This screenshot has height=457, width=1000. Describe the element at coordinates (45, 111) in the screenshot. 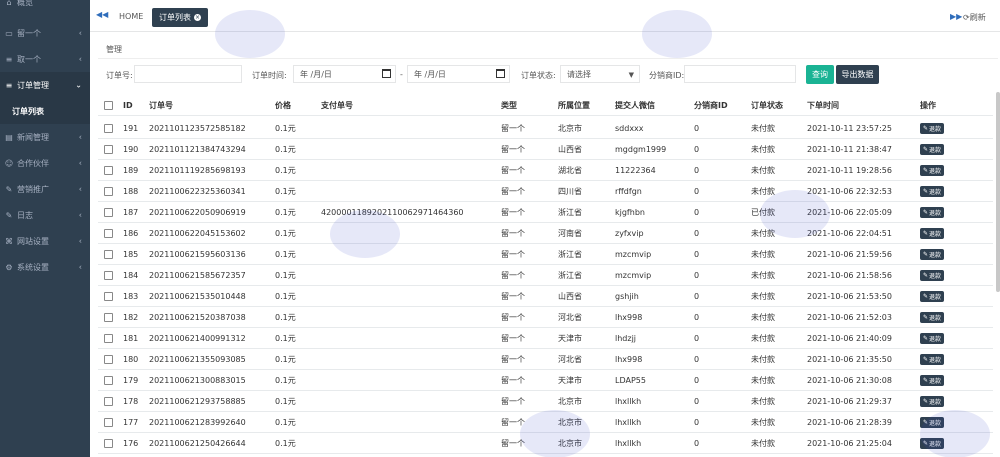

I see `sidebar-subitem-order-list: 订单列表` at that location.